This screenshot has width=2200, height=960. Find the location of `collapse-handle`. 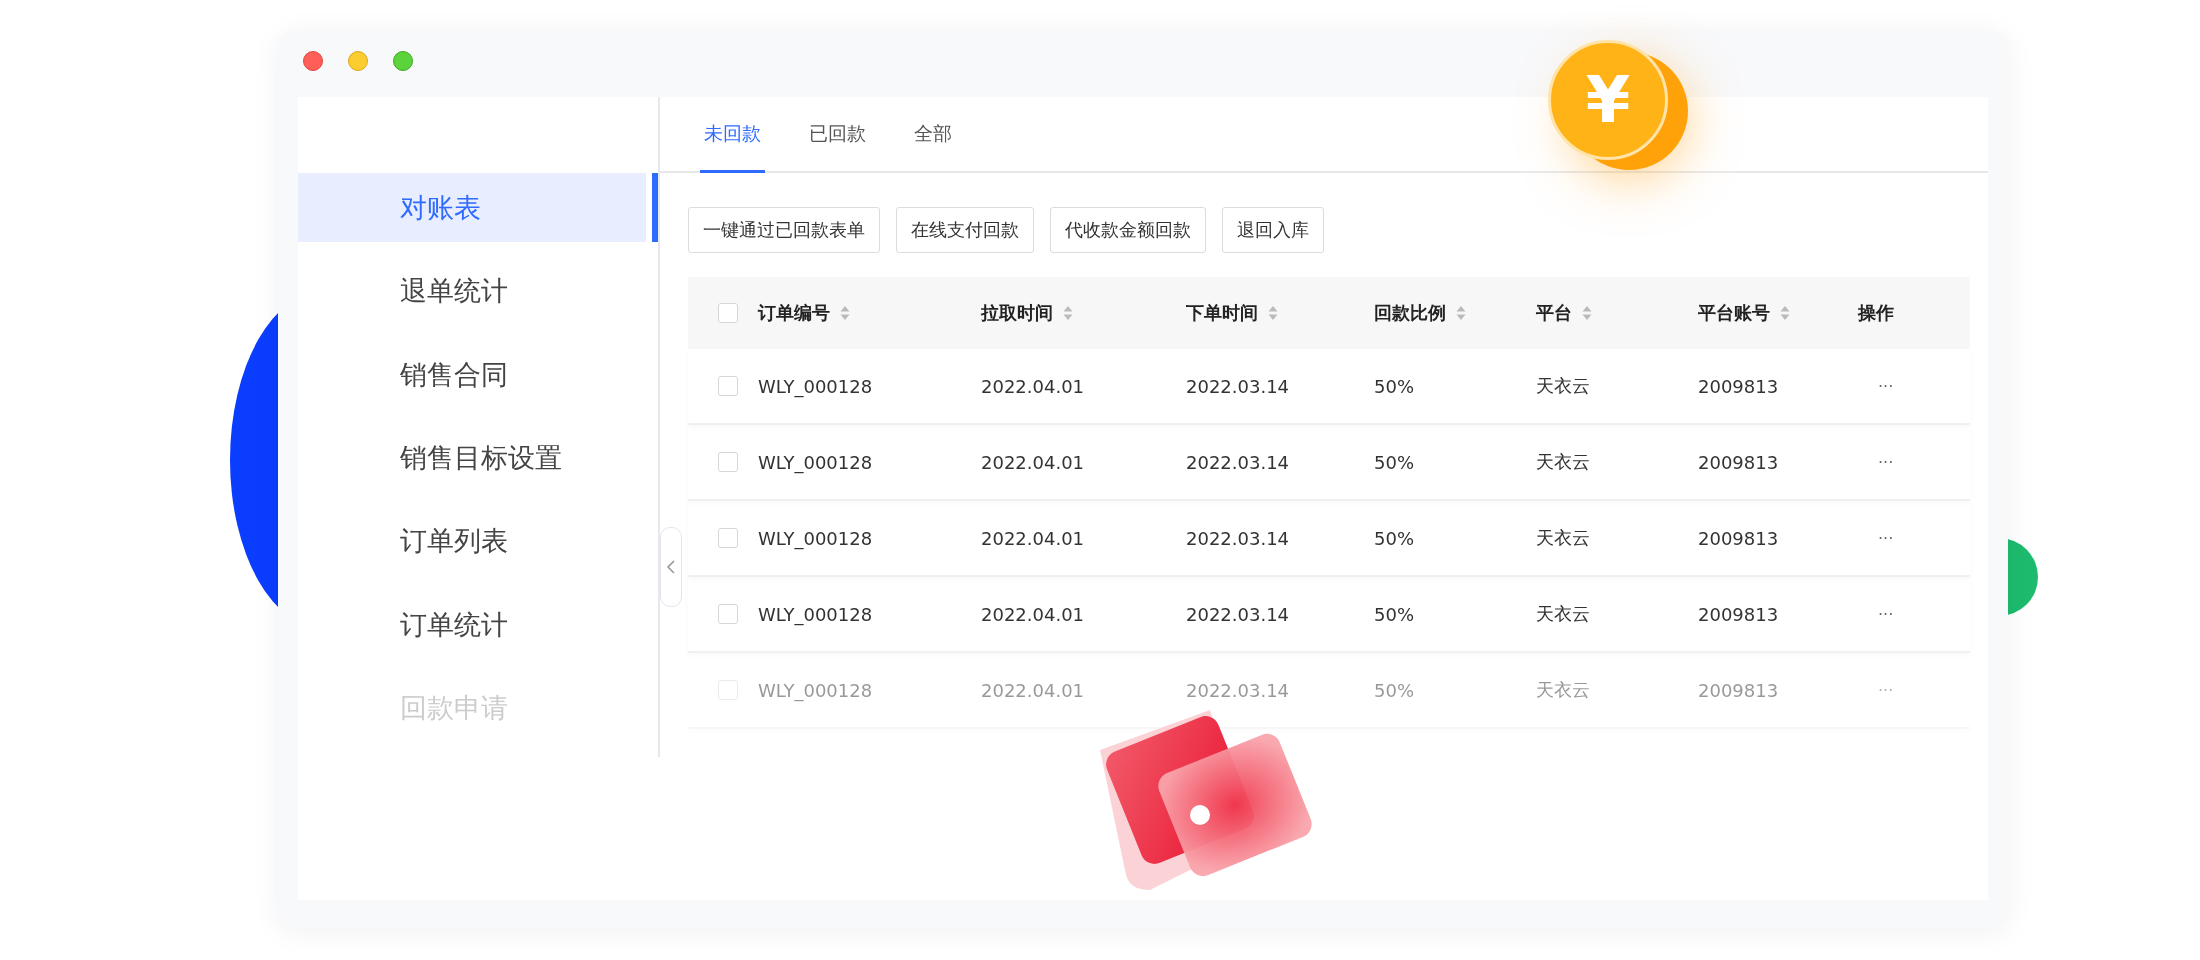

collapse-handle is located at coordinates (671, 567).